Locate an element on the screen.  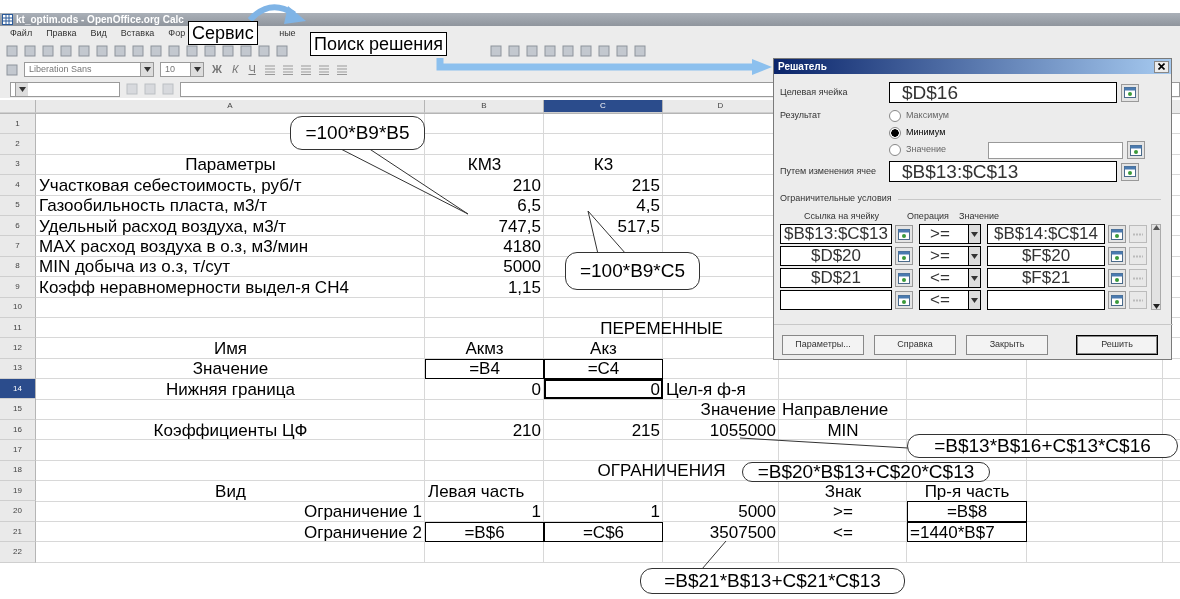
column-header: C is located at coordinates (603, 106).